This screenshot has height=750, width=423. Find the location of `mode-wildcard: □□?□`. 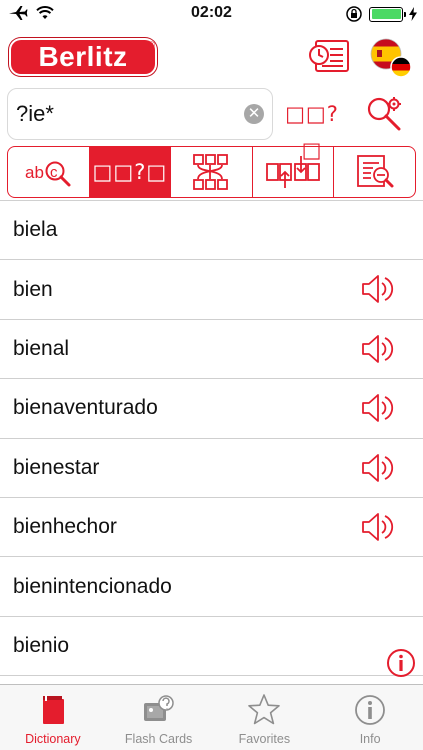

mode-wildcard: □□?□ is located at coordinates (130, 172).